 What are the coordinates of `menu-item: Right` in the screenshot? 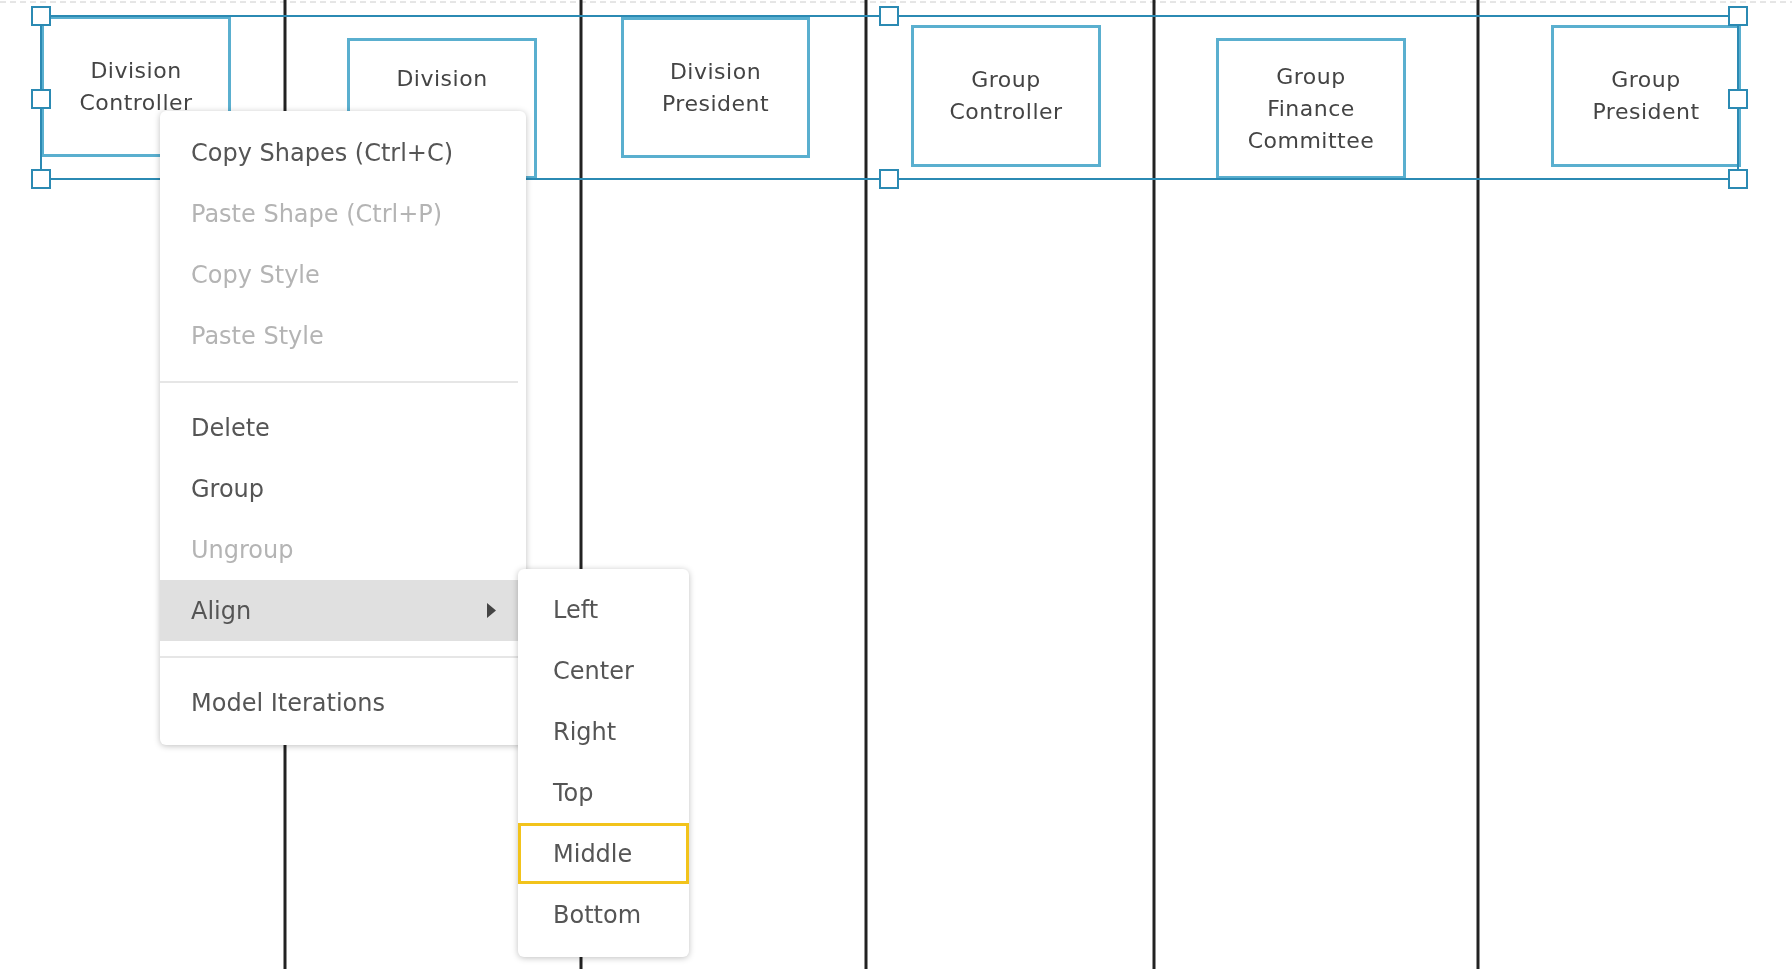 It's located at (603, 731).